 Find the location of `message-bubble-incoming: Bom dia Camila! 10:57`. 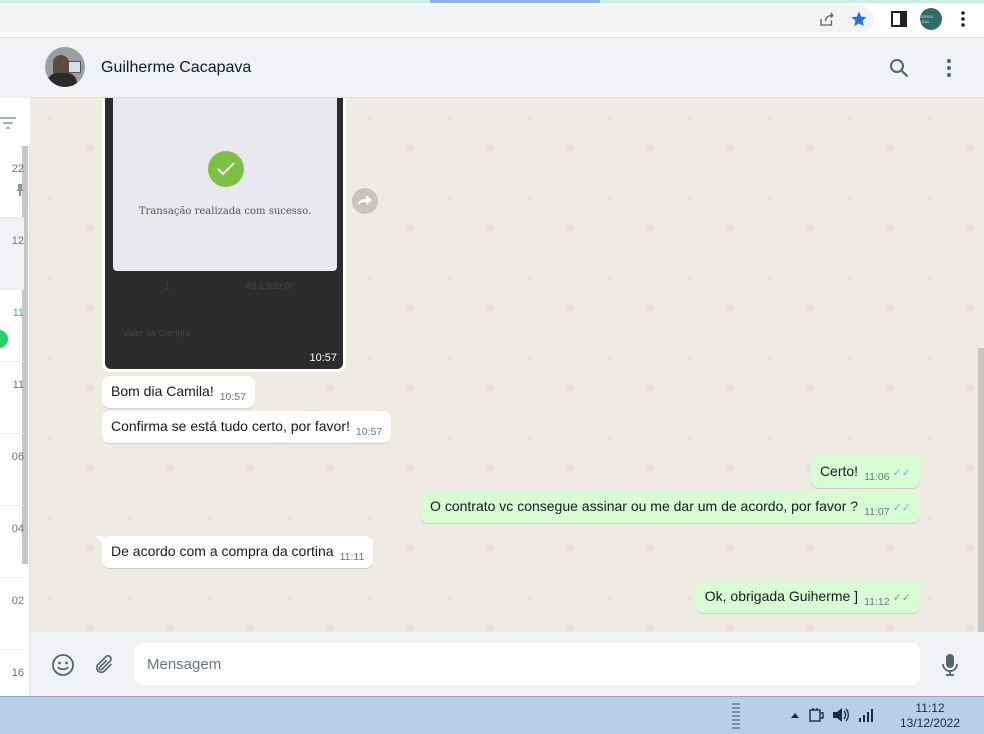

message-bubble-incoming: Bom dia Camila! 10:57 is located at coordinates (178, 392).